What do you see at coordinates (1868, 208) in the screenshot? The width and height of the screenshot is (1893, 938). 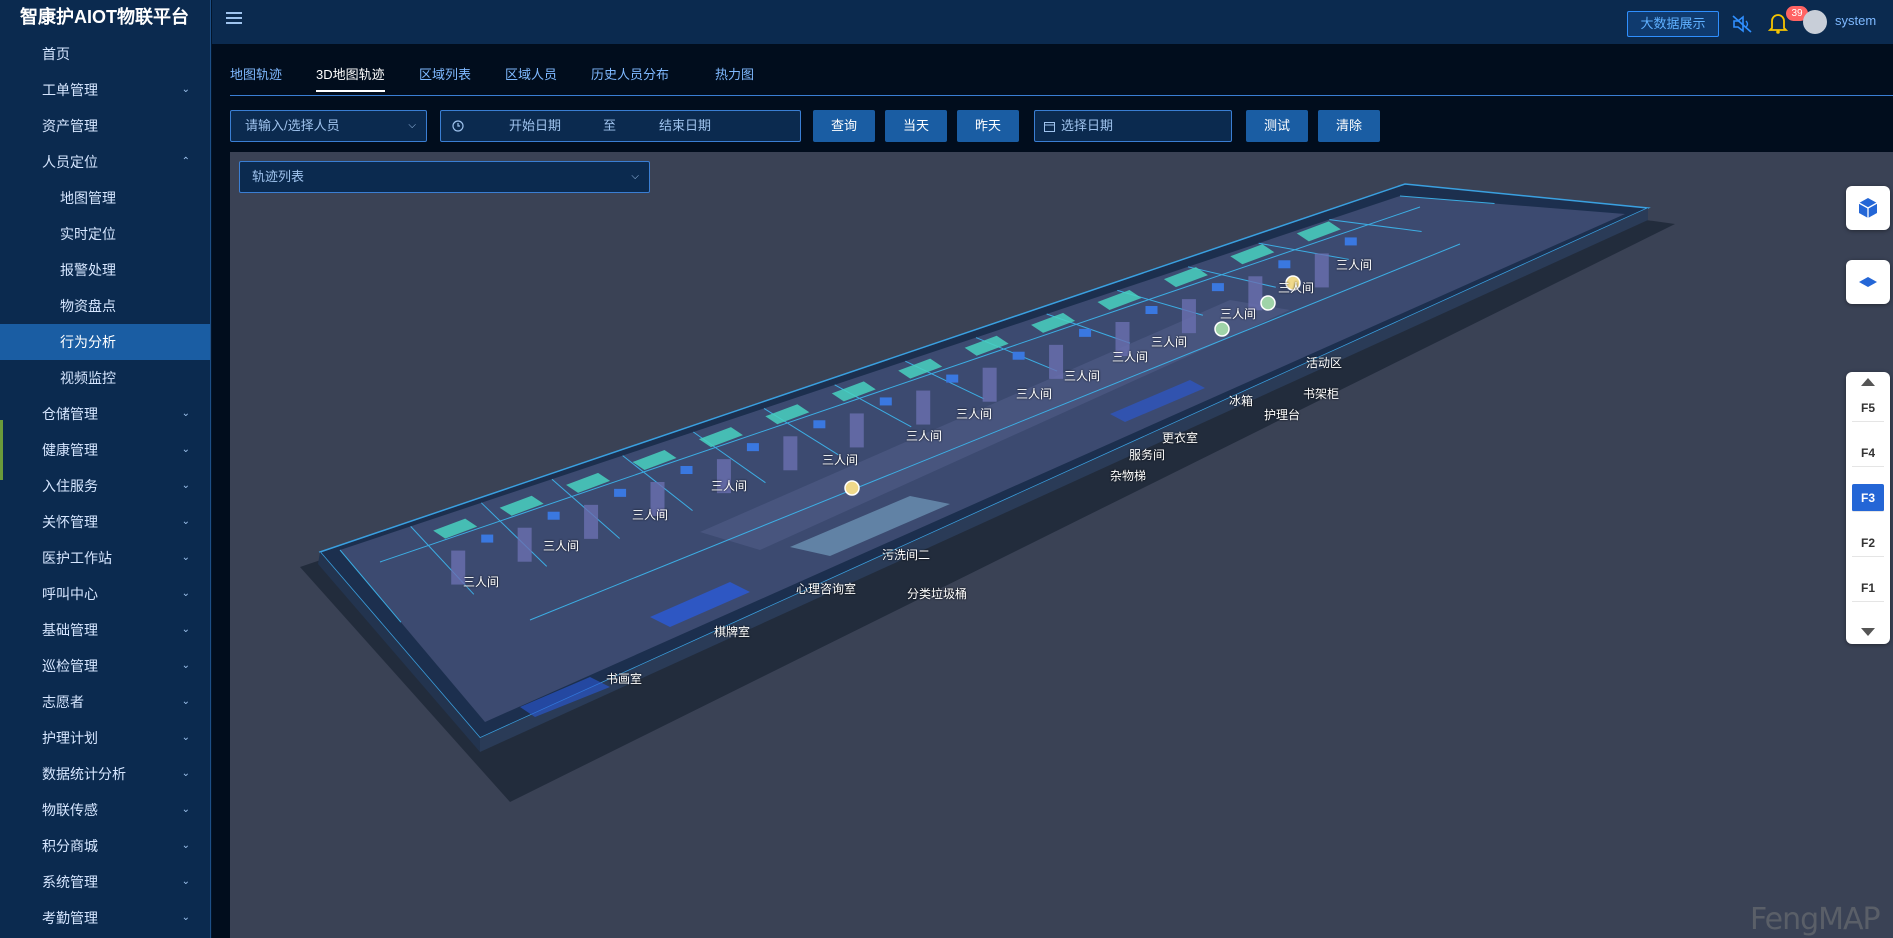 I see `3d-view-button` at bounding box center [1868, 208].